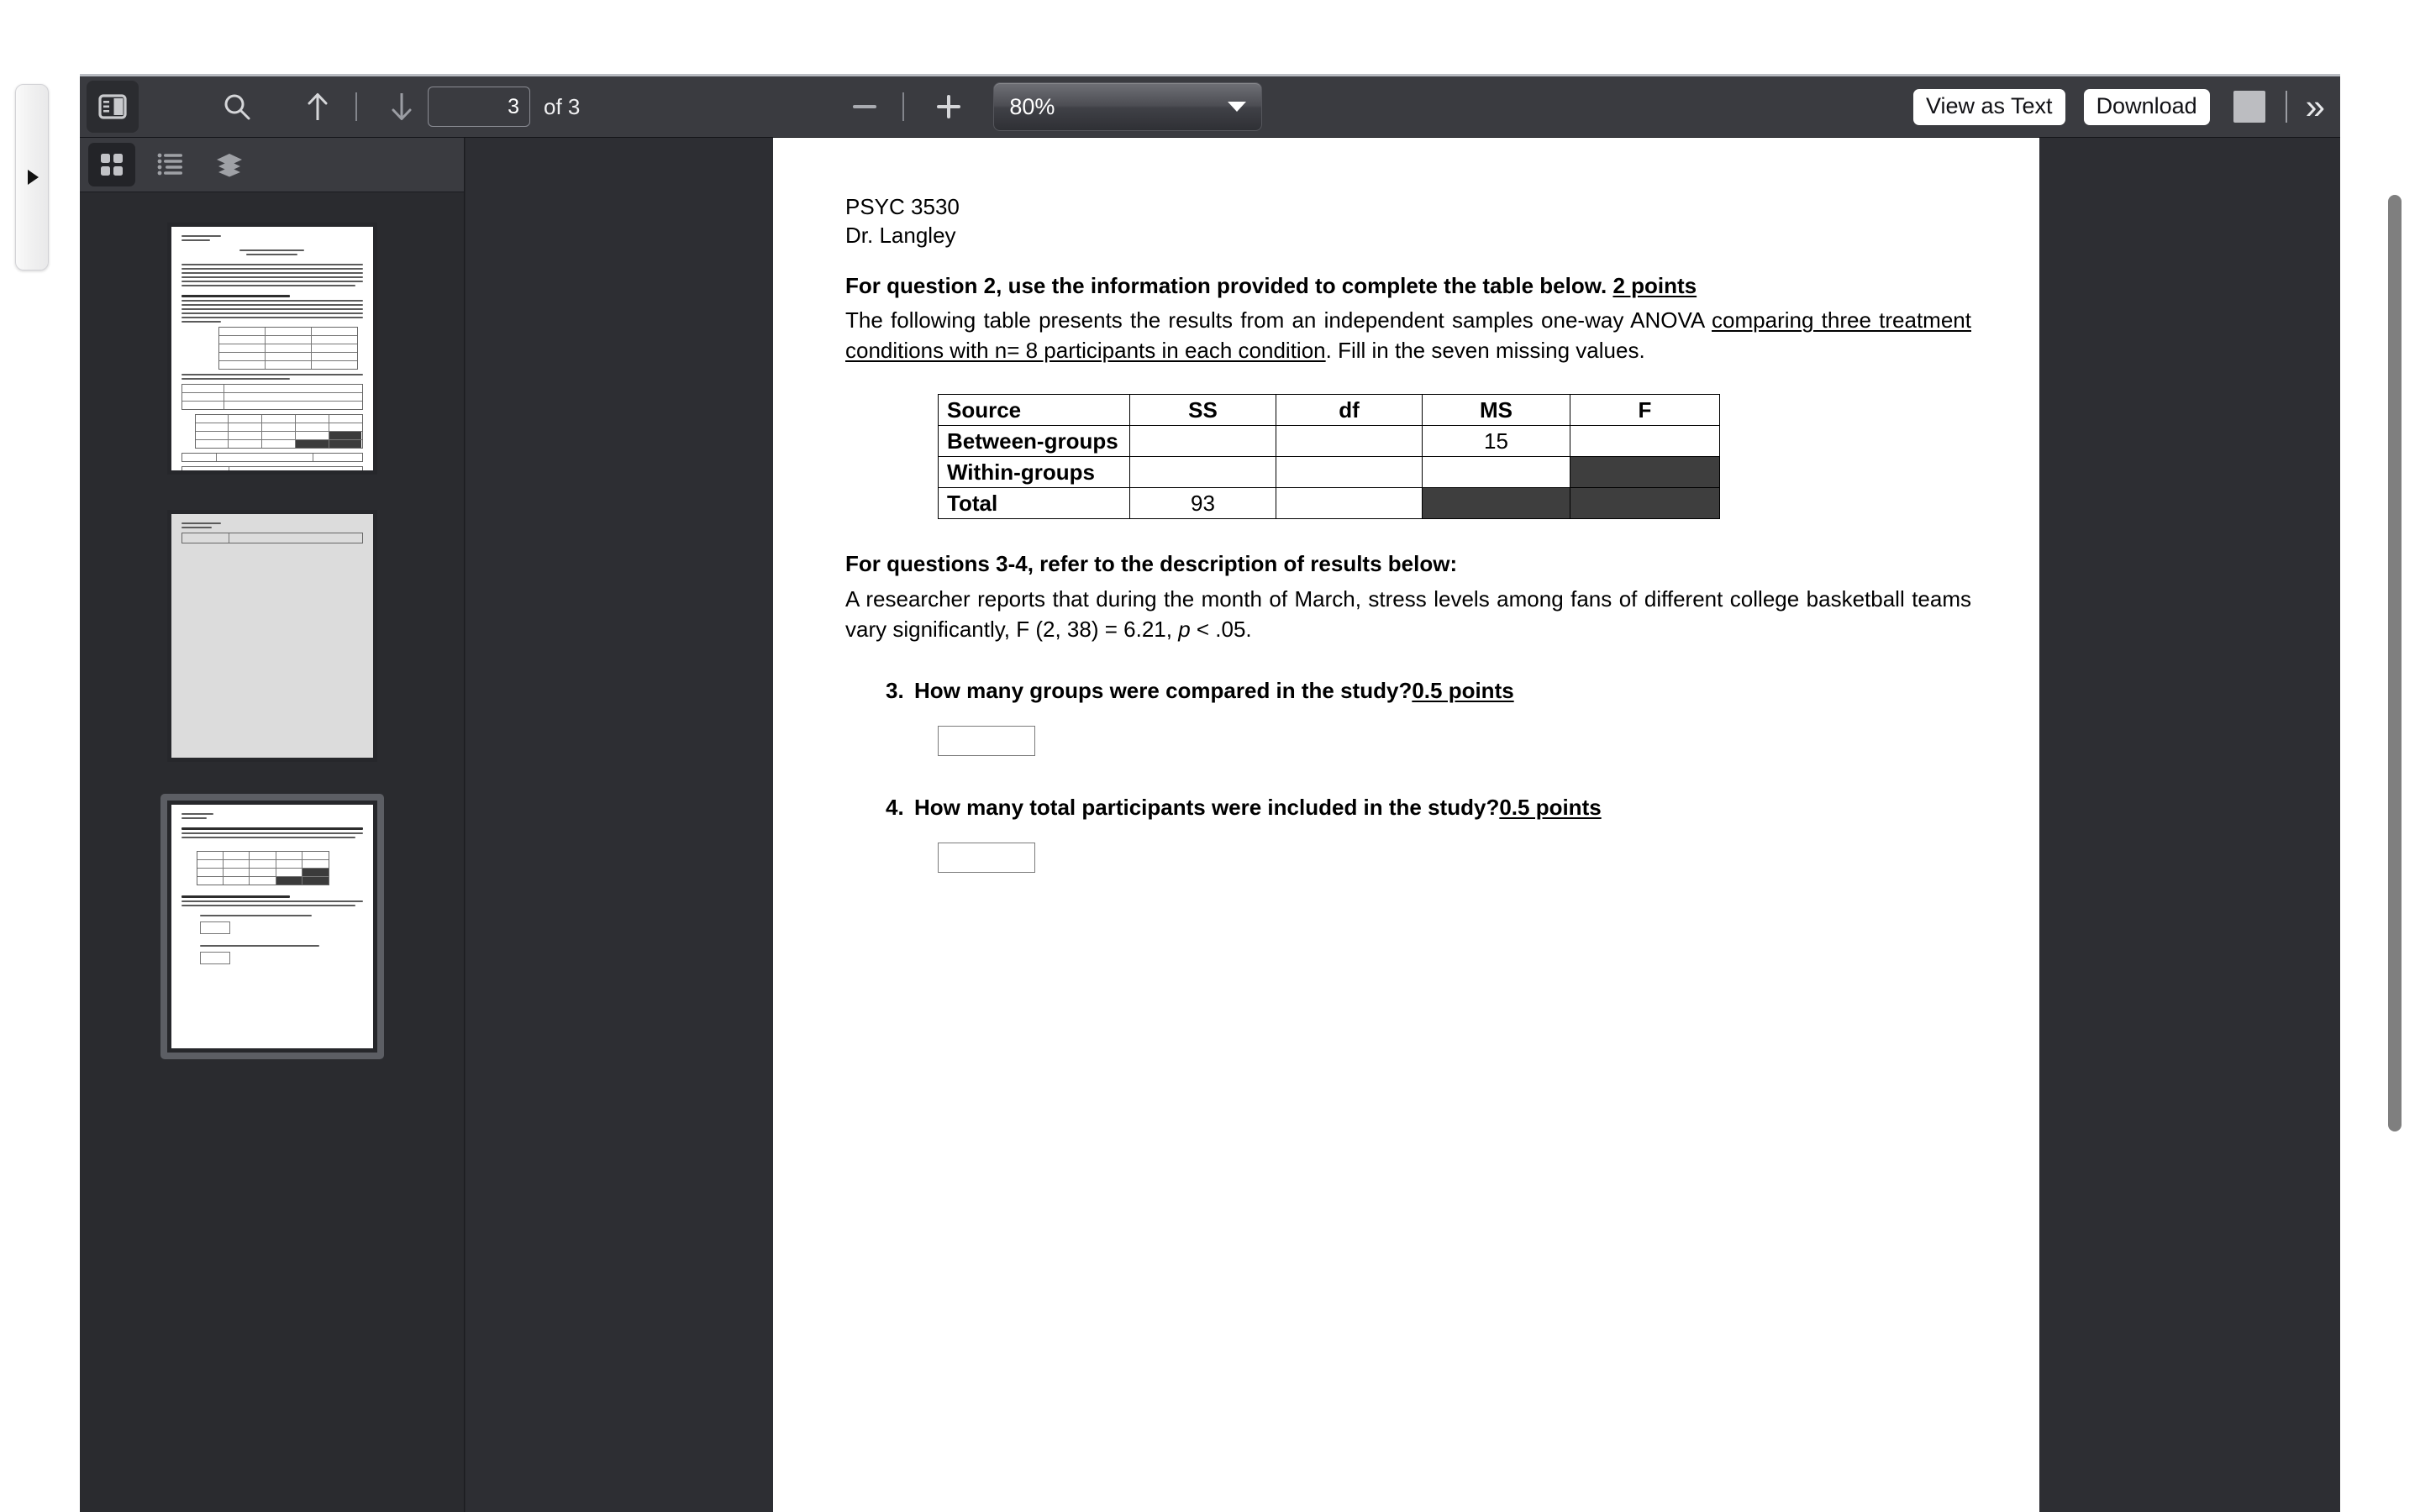 The image size is (2420, 1512). I want to click on sidebar-item-layers, so click(229, 164).